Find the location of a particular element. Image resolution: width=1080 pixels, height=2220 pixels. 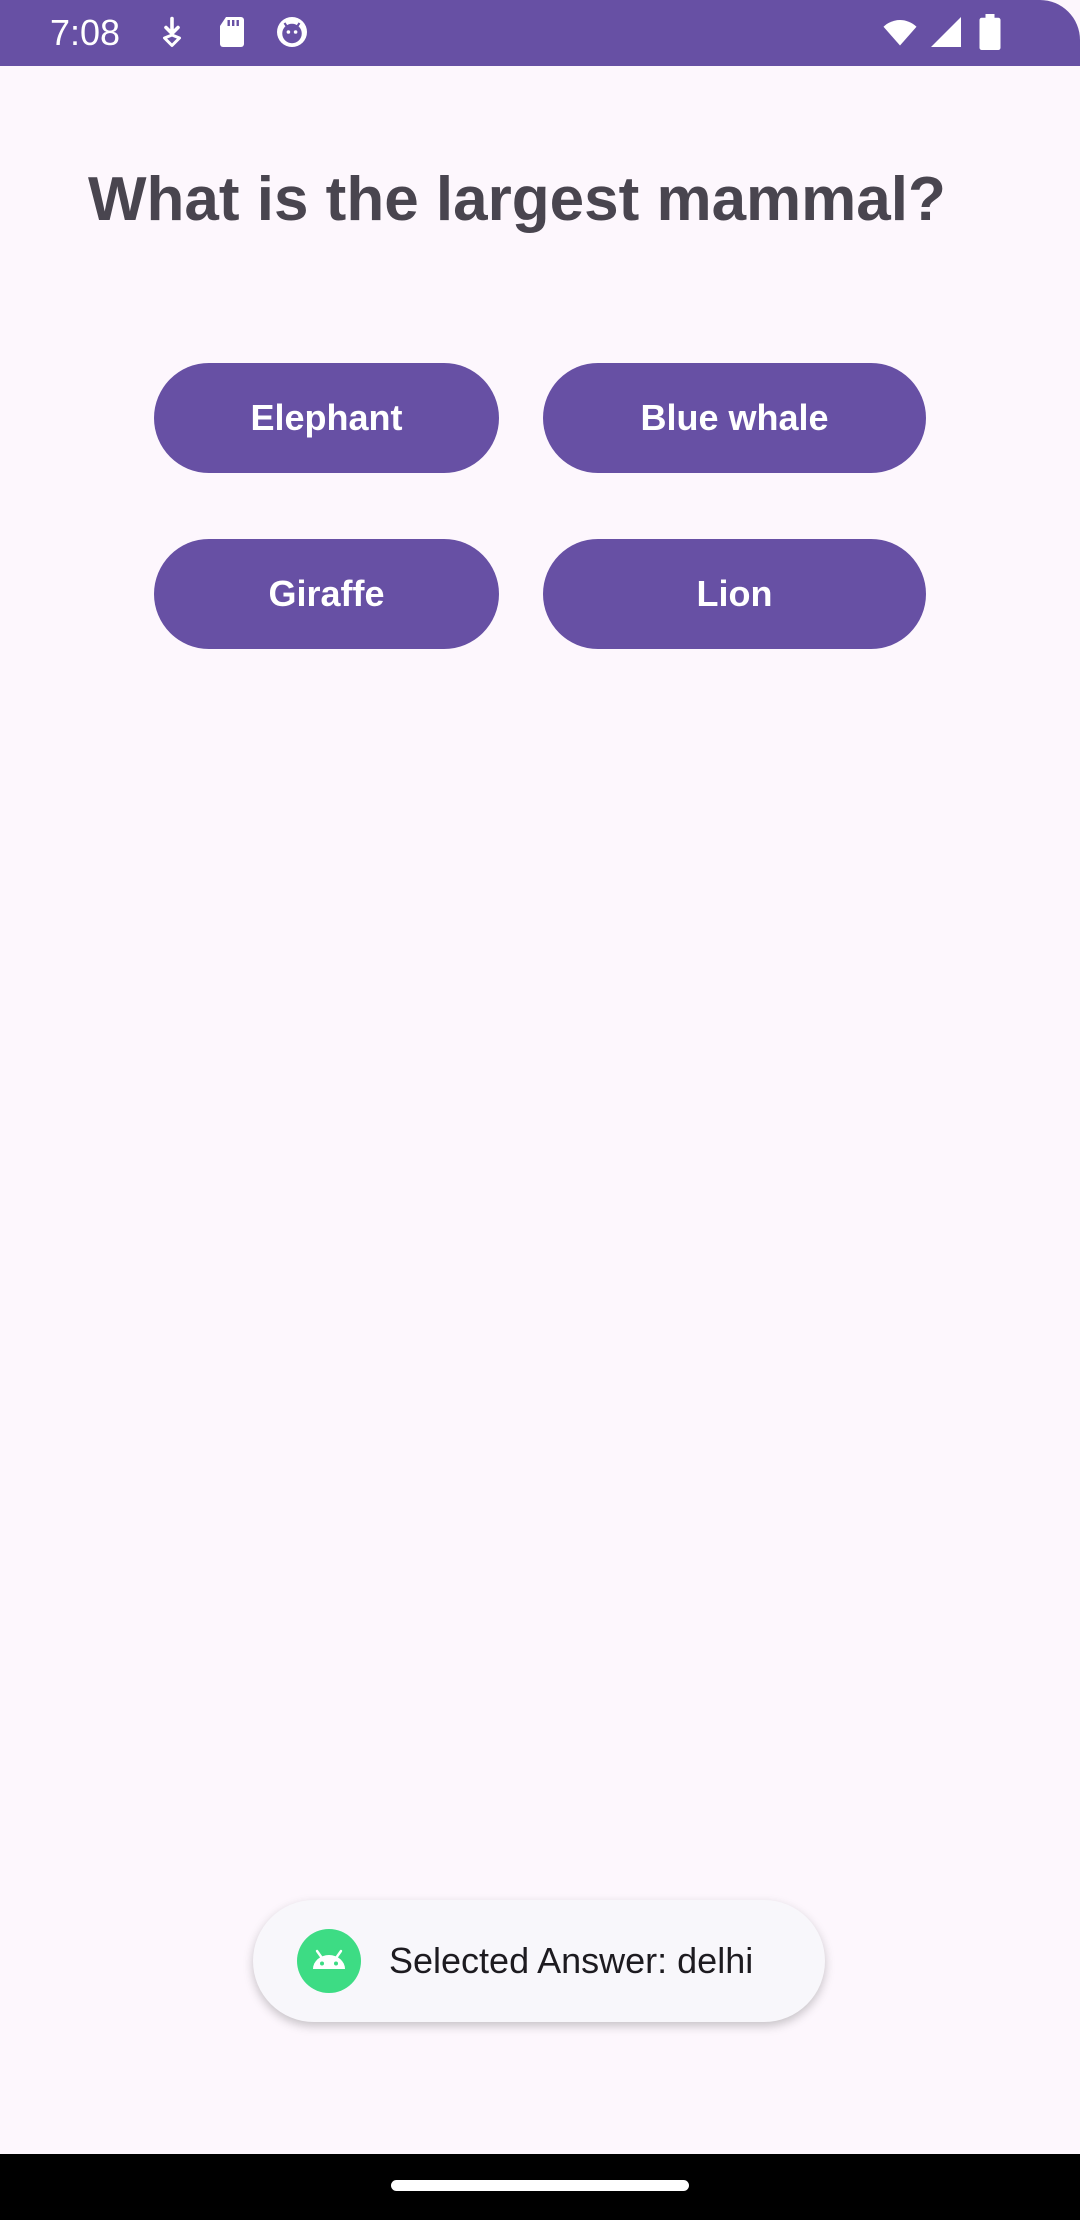

home-indicator is located at coordinates (540, 2185).